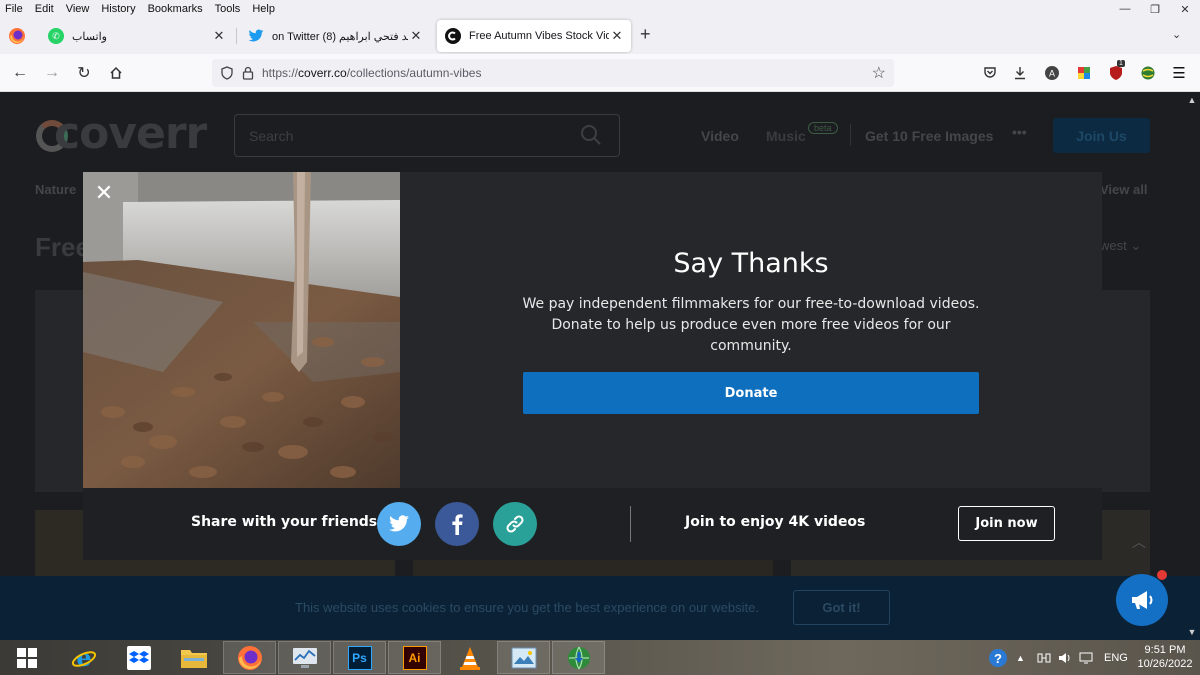 Image resolution: width=1200 pixels, height=675 pixels. I want to click on download-manager-icon, so click(578, 657).